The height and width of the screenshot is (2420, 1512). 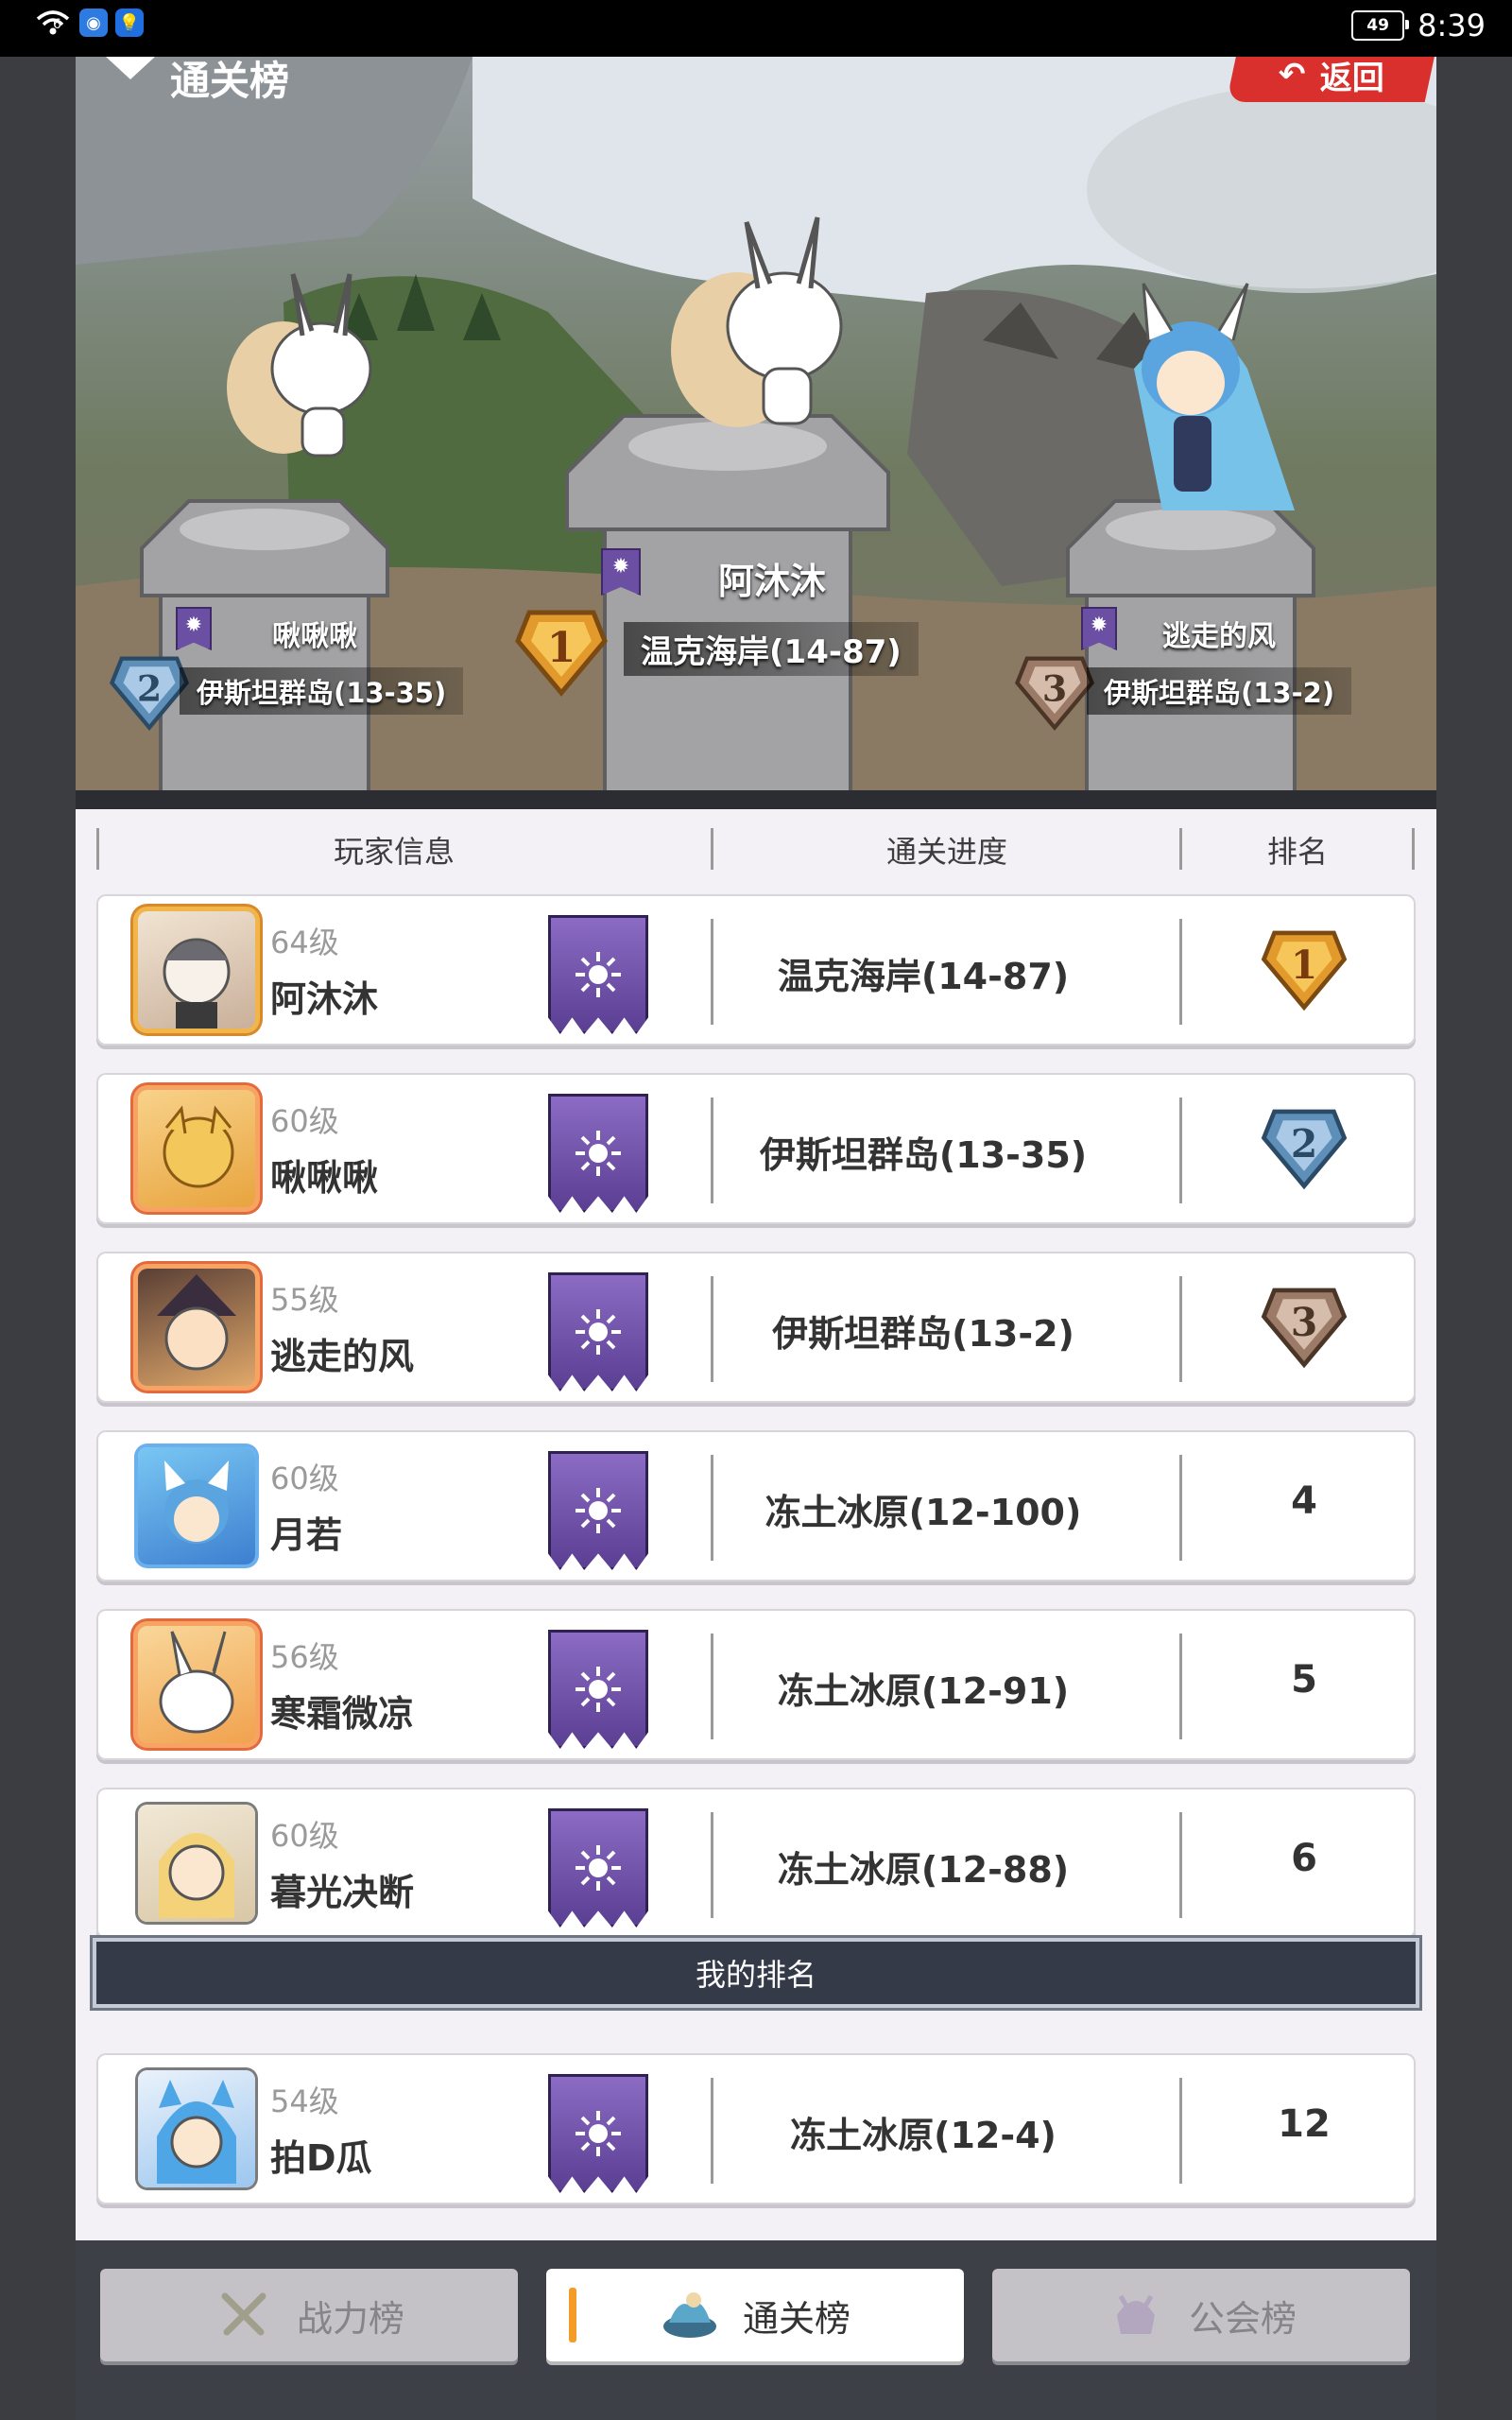 I want to click on clear-progress: 伊斯坦群岛(13-35), so click(x=923, y=1155).